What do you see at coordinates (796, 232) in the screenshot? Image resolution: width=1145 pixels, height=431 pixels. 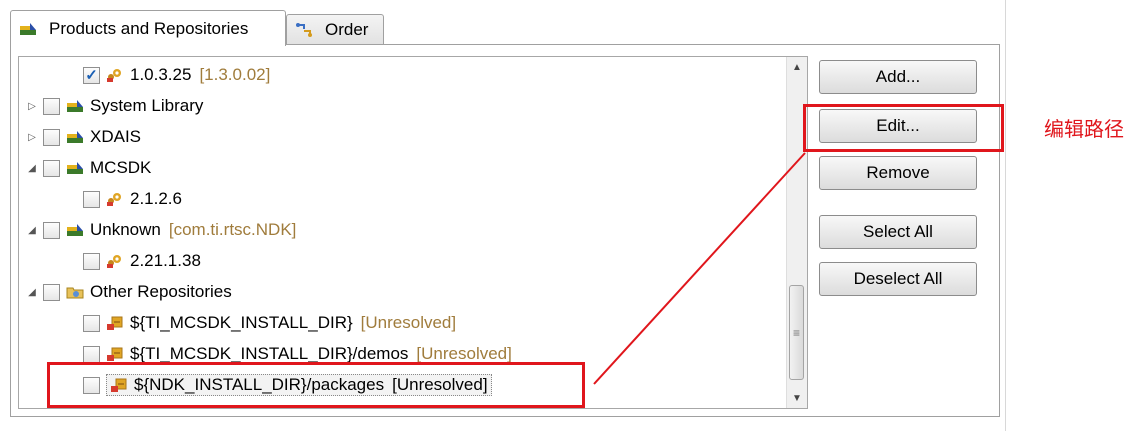 I see `vertical-scrollbar: ▲ ≡ ▼` at bounding box center [796, 232].